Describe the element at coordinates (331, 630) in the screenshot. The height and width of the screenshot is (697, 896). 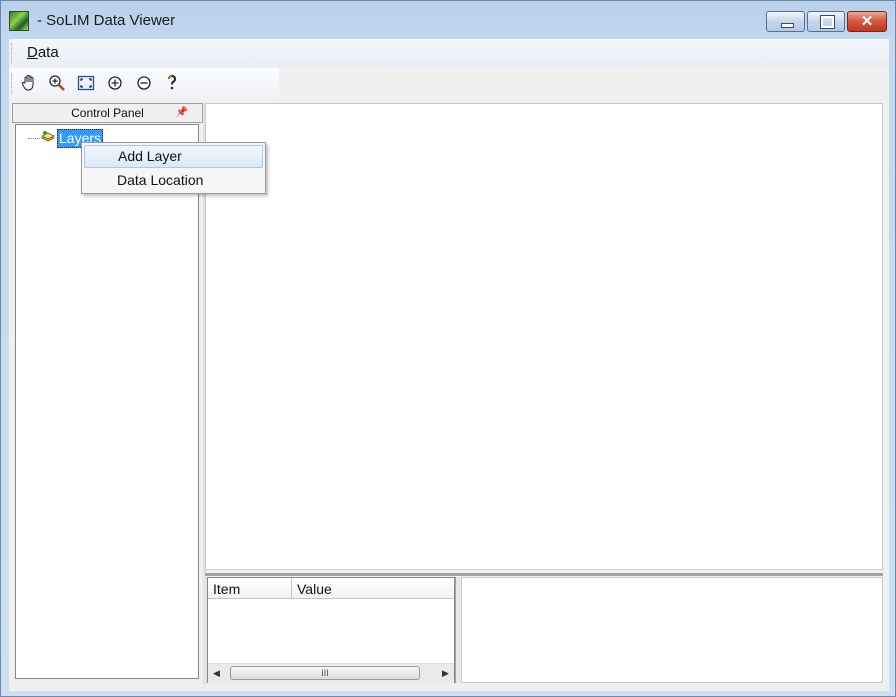
I see `properties-list: Item Value ◀ III ▶` at that location.